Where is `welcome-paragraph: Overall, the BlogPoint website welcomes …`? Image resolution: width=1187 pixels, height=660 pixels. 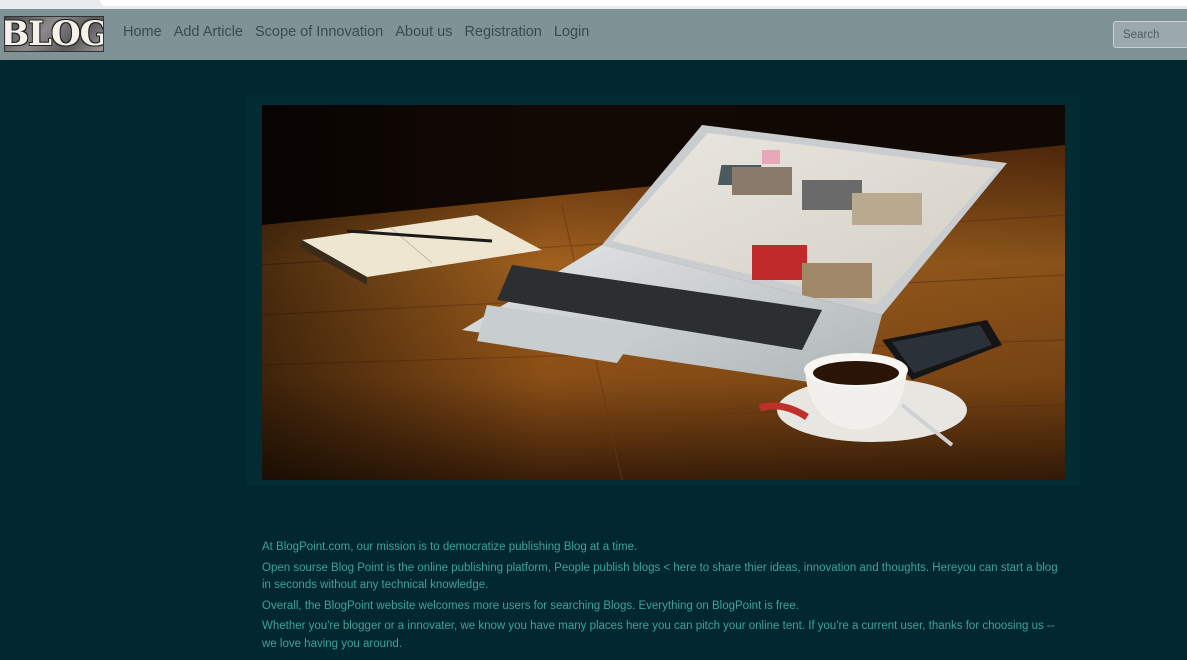 welcome-paragraph: Overall, the BlogPoint website welcomes … is located at coordinates (530, 605).